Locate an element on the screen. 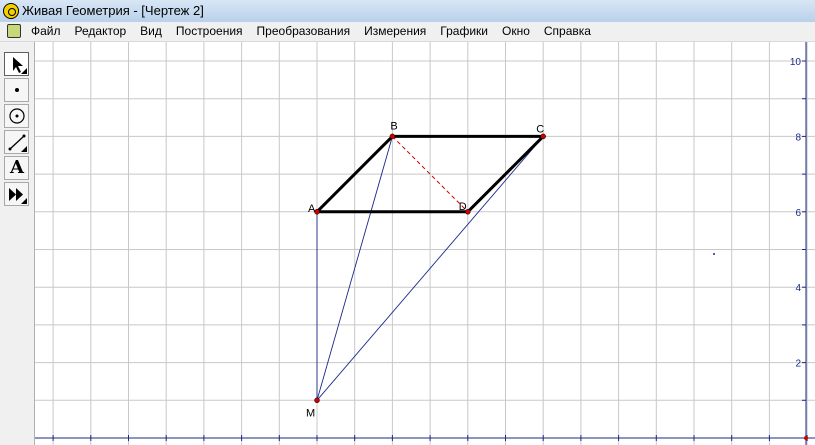 The height and width of the screenshot is (445, 815). menu-file: Файл is located at coordinates (46, 32).